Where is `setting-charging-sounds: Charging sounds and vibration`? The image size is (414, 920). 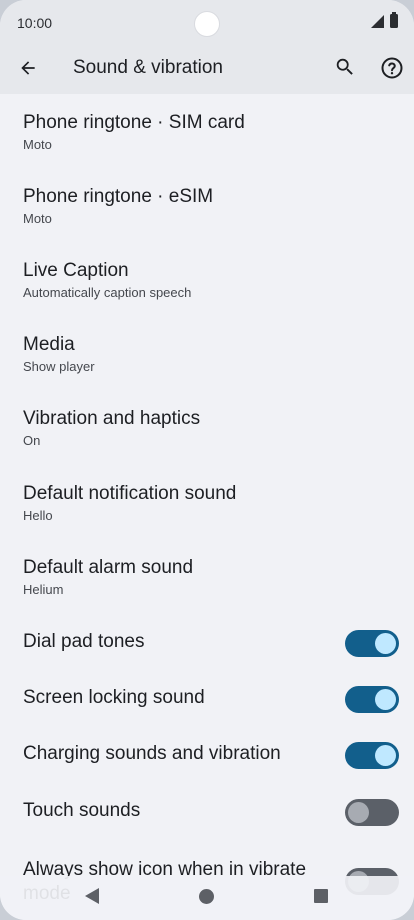 setting-charging-sounds: Charging sounds and vibration is located at coordinates (207, 755).